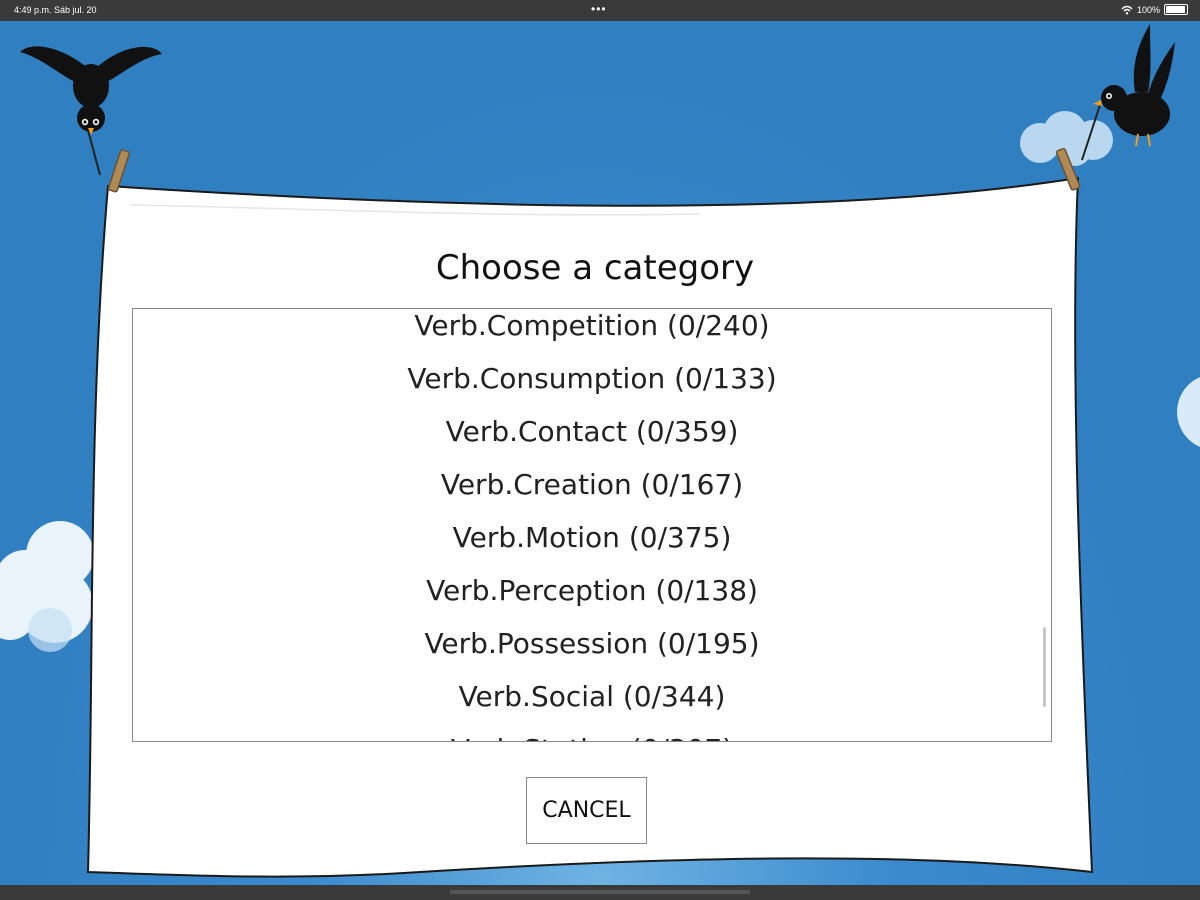  Describe the element at coordinates (592, 696) in the screenshot. I see `category-item: Verb.Social (0/344)` at that location.